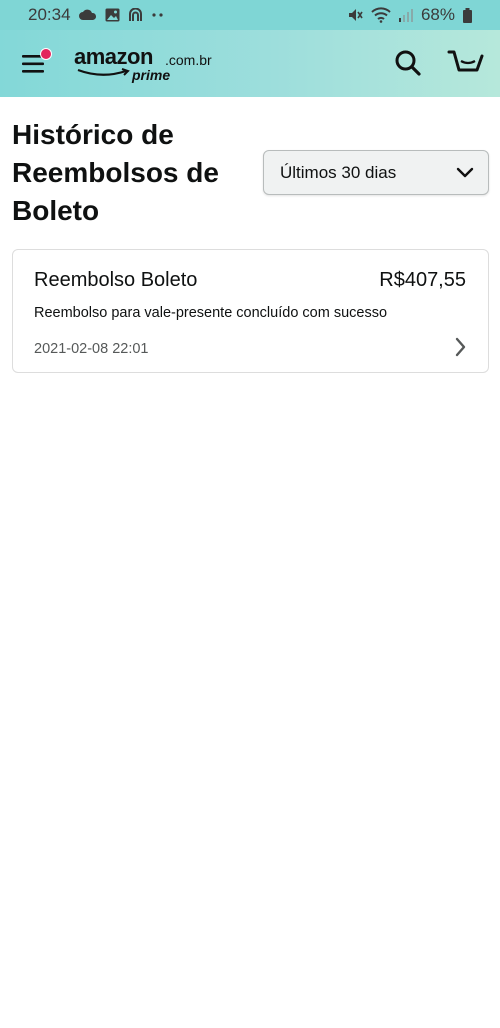  What do you see at coordinates (46, 54) in the screenshot?
I see `notification-dot` at bounding box center [46, 54].